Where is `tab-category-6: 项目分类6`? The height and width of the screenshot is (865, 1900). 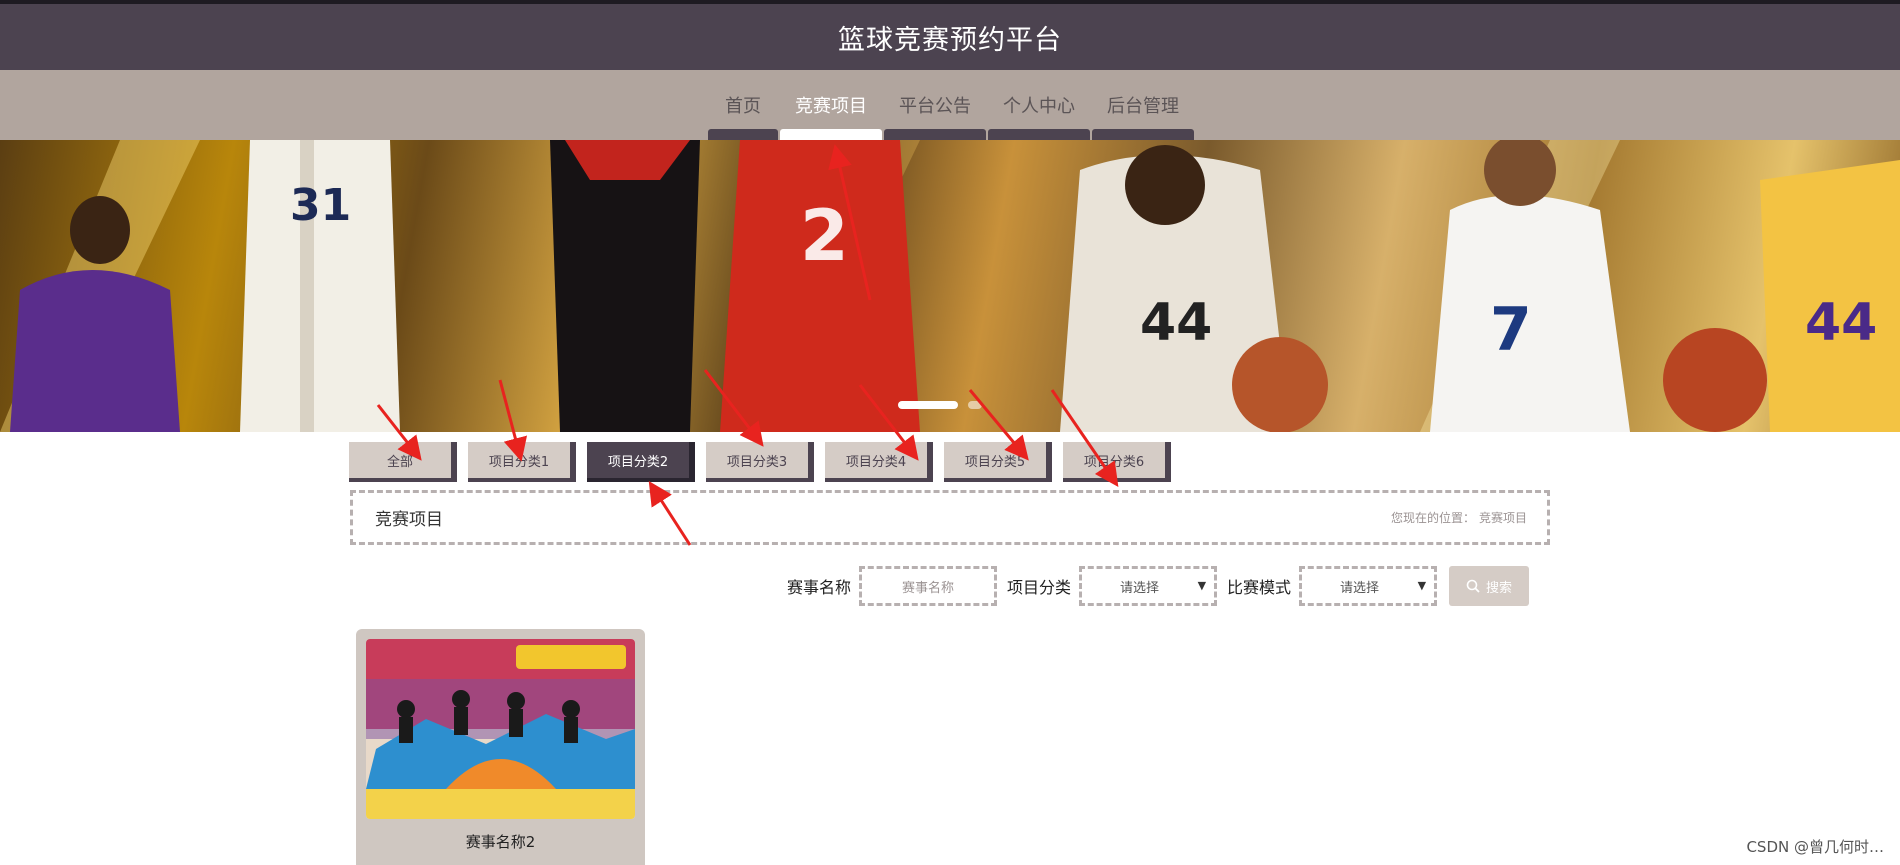 tab-category-6: 项目分类6 is located at coordinates (1117, 462).